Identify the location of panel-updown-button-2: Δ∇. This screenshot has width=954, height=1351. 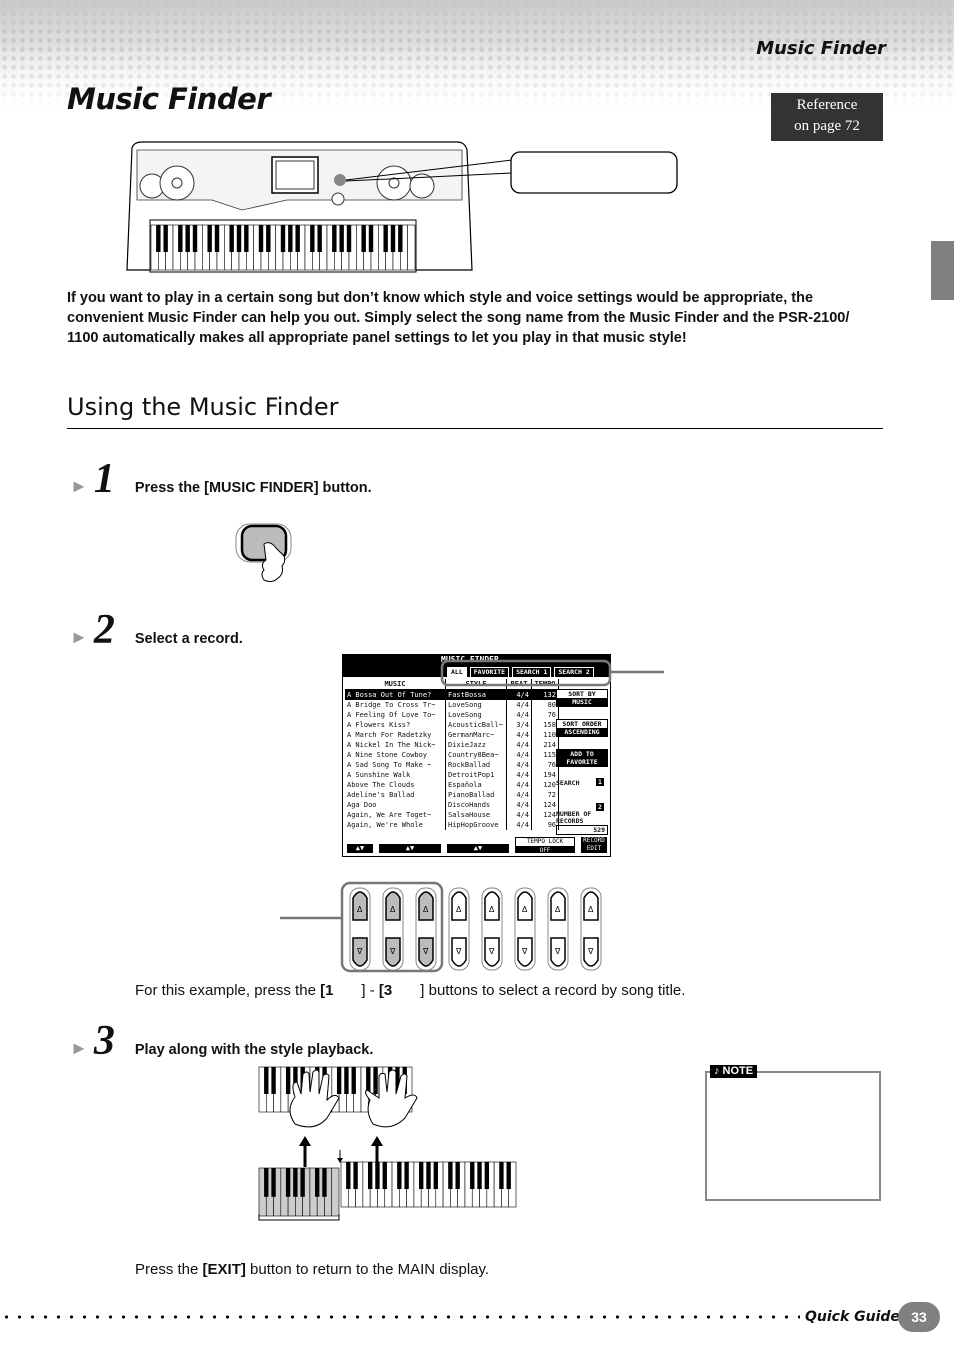
(393, 929).